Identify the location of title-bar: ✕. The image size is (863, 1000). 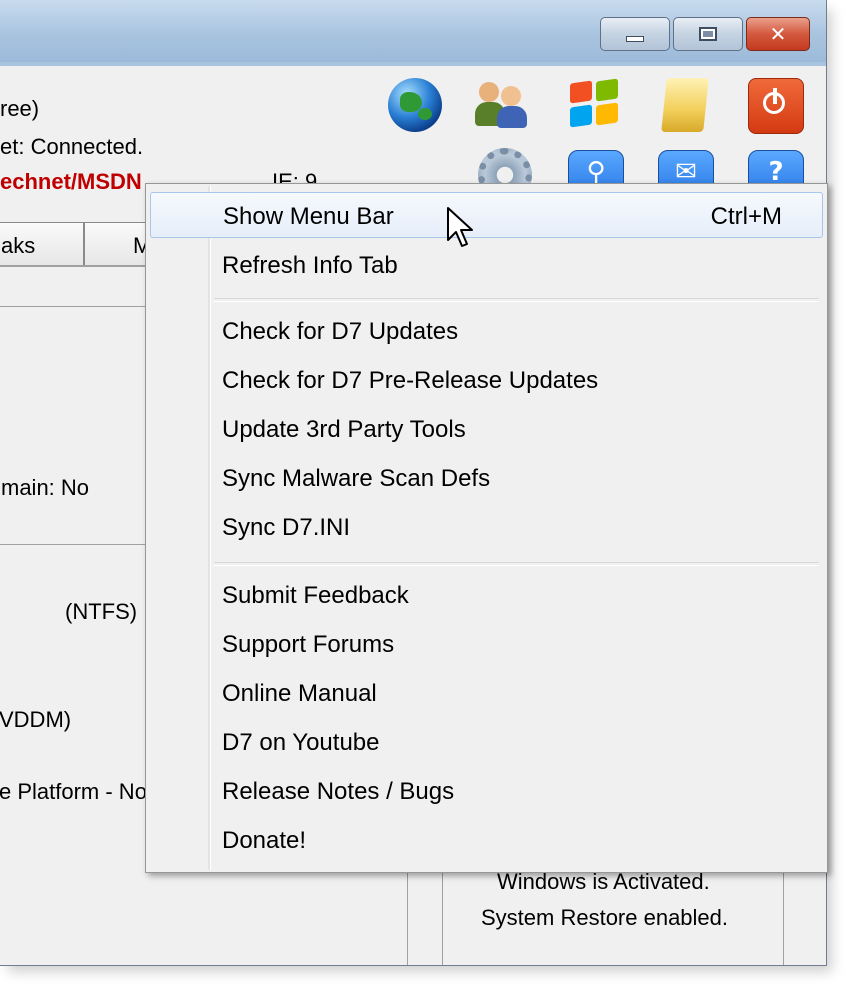
(413, 31).